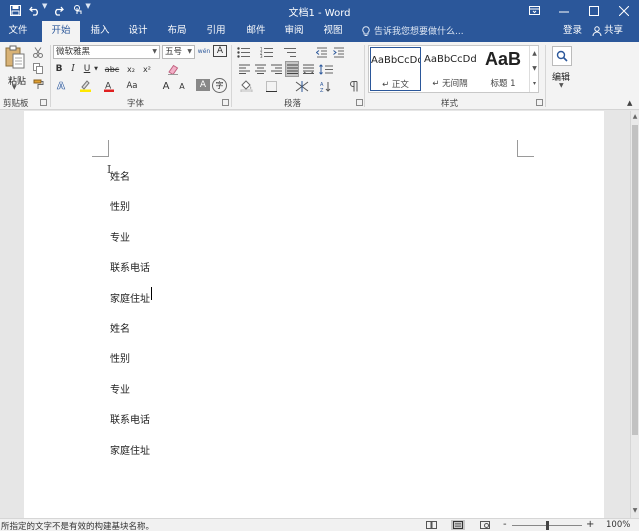 Image resolution: width=639 pixels, height=531 pixels. I want to click on touch-mode-icon, so click(78, 9).